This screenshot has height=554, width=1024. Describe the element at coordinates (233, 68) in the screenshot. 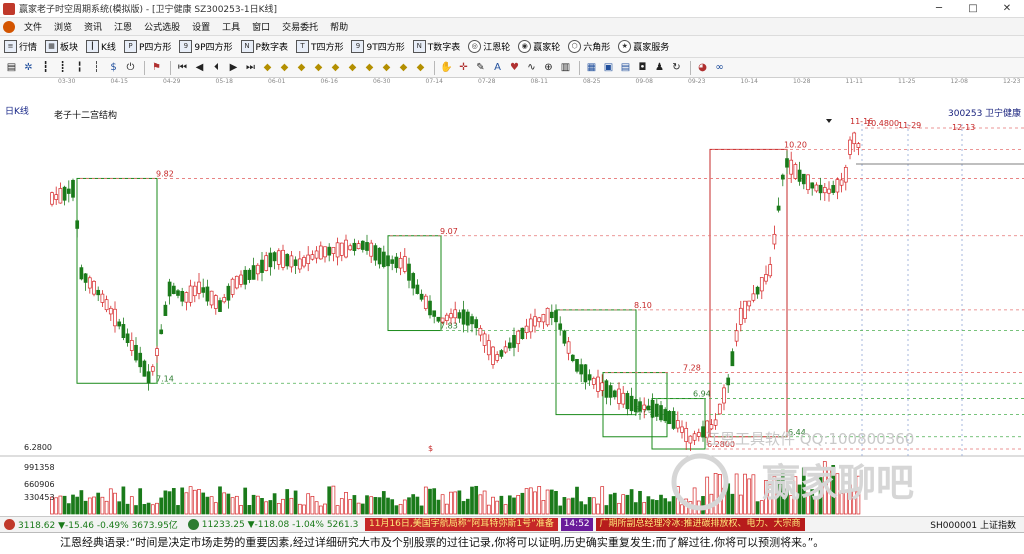

I see `next-icon: ▶` at that location.